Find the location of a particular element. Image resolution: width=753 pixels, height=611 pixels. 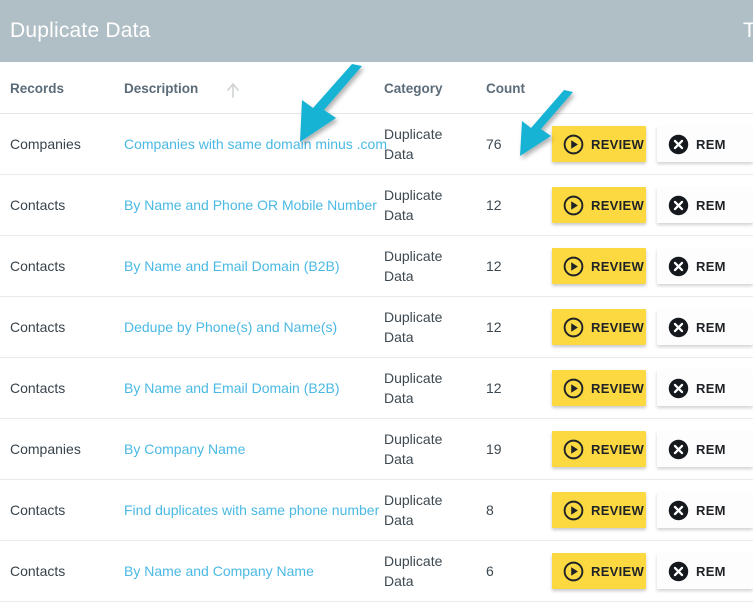

description-link: Companies with same domain minus .com is located at coordinates (255, 144).